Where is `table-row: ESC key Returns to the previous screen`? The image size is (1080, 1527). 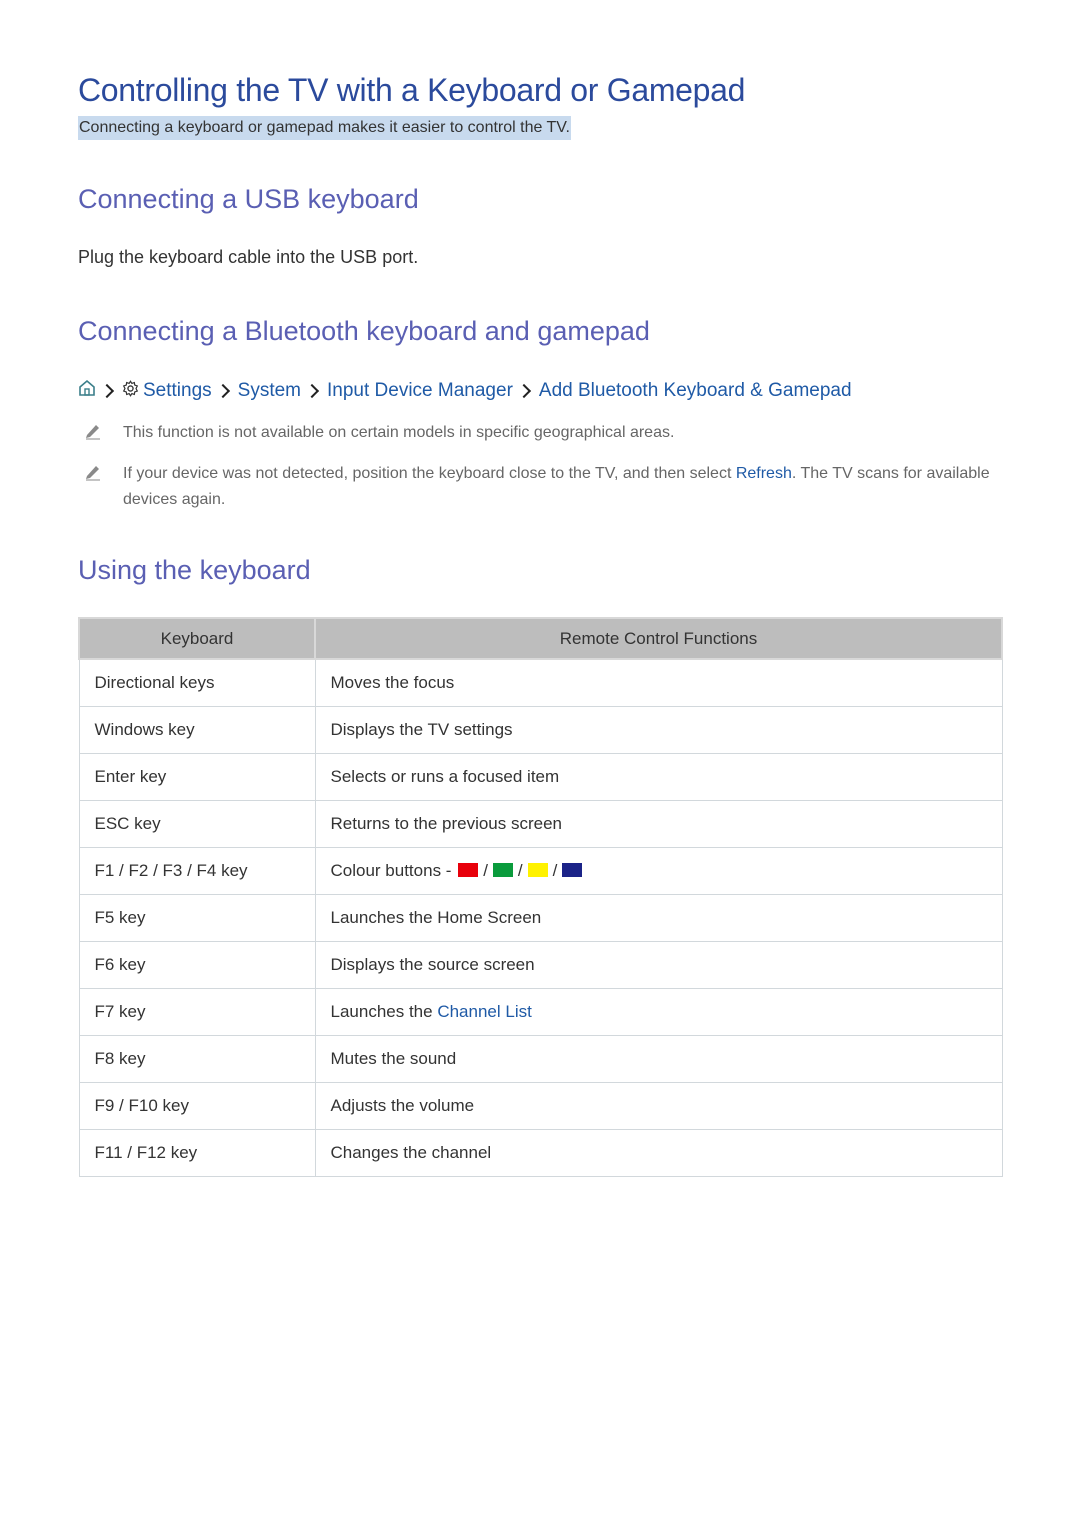
table-row: ESC key Returns to the previous screen is located at coordinates (540, 824).